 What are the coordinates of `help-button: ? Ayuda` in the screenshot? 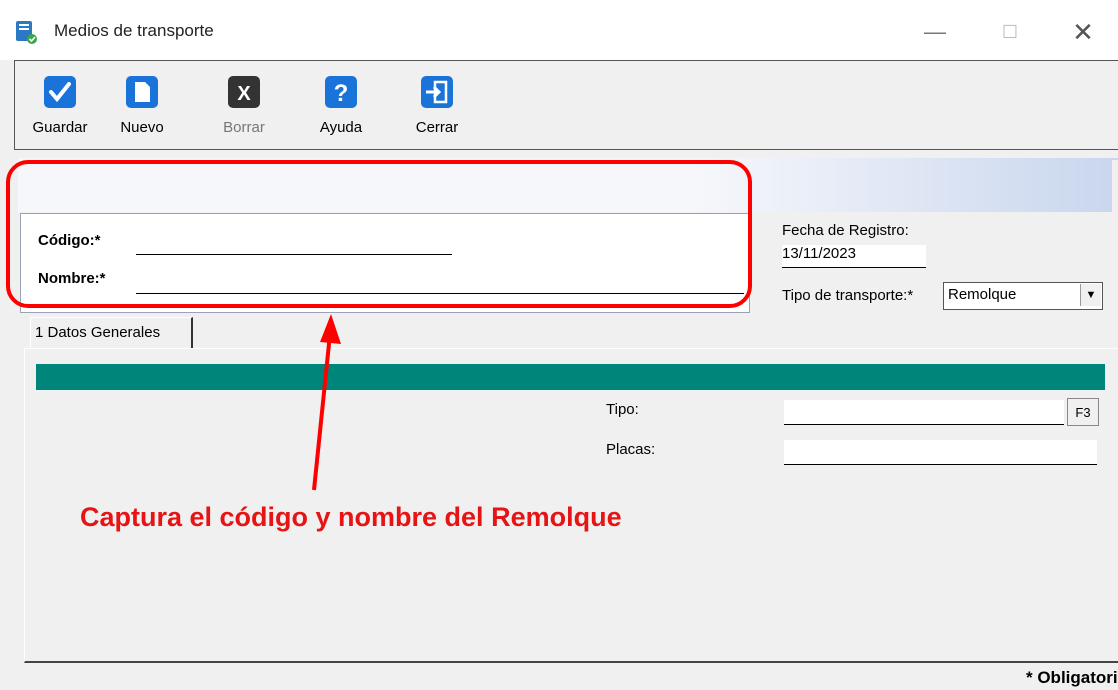 It's located at (341, 110).